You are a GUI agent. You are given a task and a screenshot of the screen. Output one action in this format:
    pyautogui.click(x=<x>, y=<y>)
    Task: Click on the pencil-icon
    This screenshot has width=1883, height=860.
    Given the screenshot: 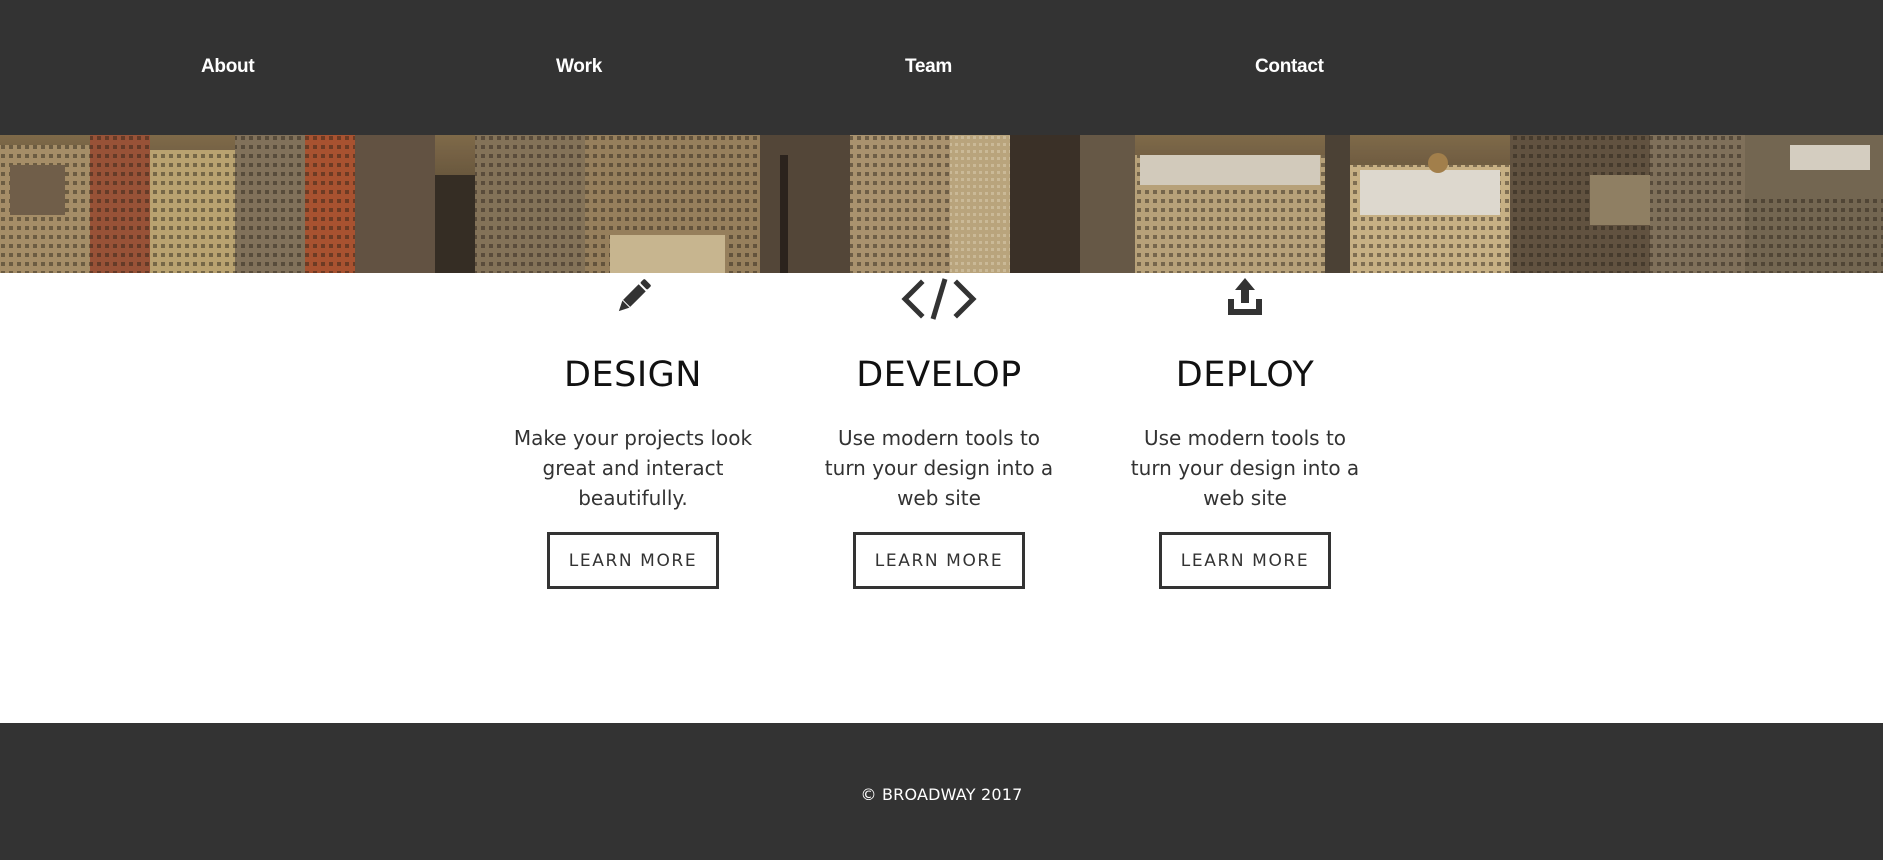 What is the action you would take?
    pyautogui.click(x=634, y=295)
    